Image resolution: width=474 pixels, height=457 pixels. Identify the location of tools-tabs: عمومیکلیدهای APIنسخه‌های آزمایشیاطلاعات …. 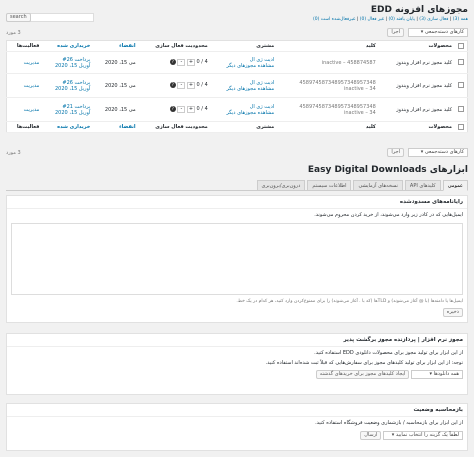
(237, 185).